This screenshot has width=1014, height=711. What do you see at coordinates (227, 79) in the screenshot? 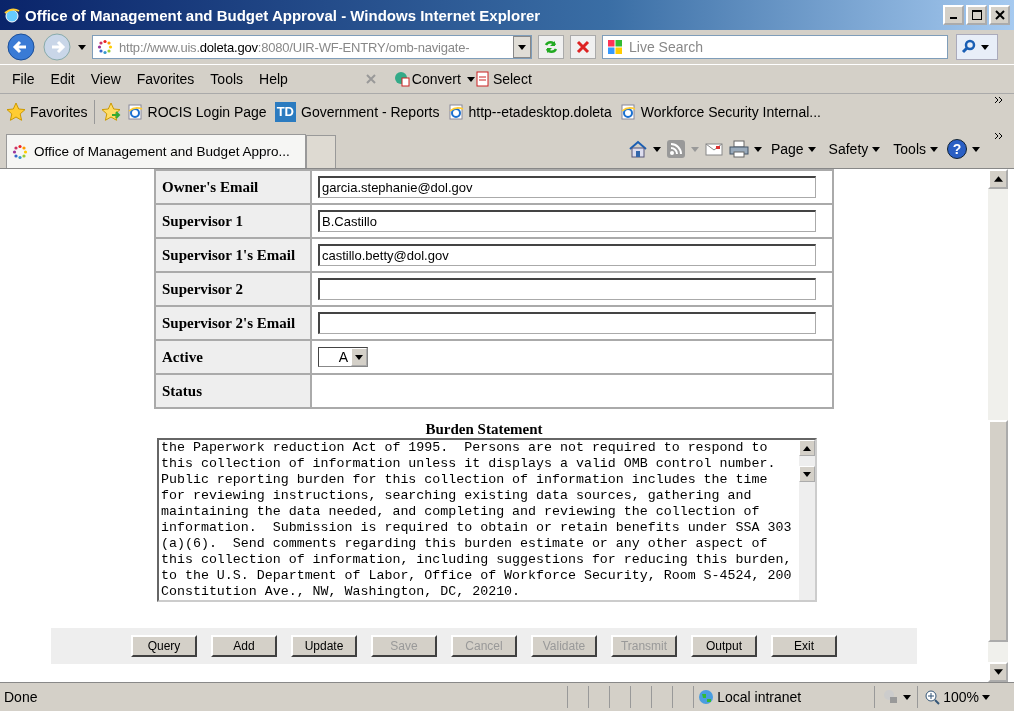
I see `menu-item: Tools` at bounding box center [227, 79].